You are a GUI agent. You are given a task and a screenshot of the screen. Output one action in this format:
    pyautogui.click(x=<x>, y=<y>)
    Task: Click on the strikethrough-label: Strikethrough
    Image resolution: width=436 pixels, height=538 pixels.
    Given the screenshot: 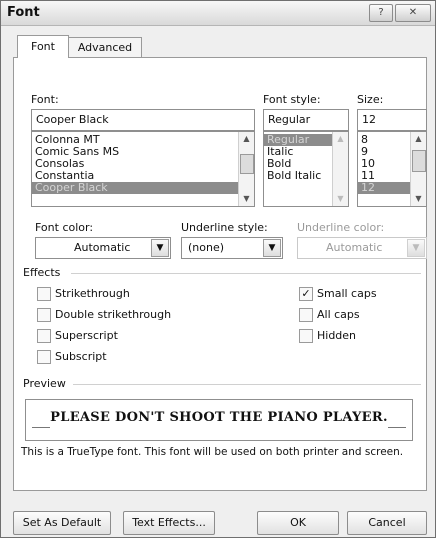 What is the action you would take?
    pyautogui.click(x=92, y=293)
    